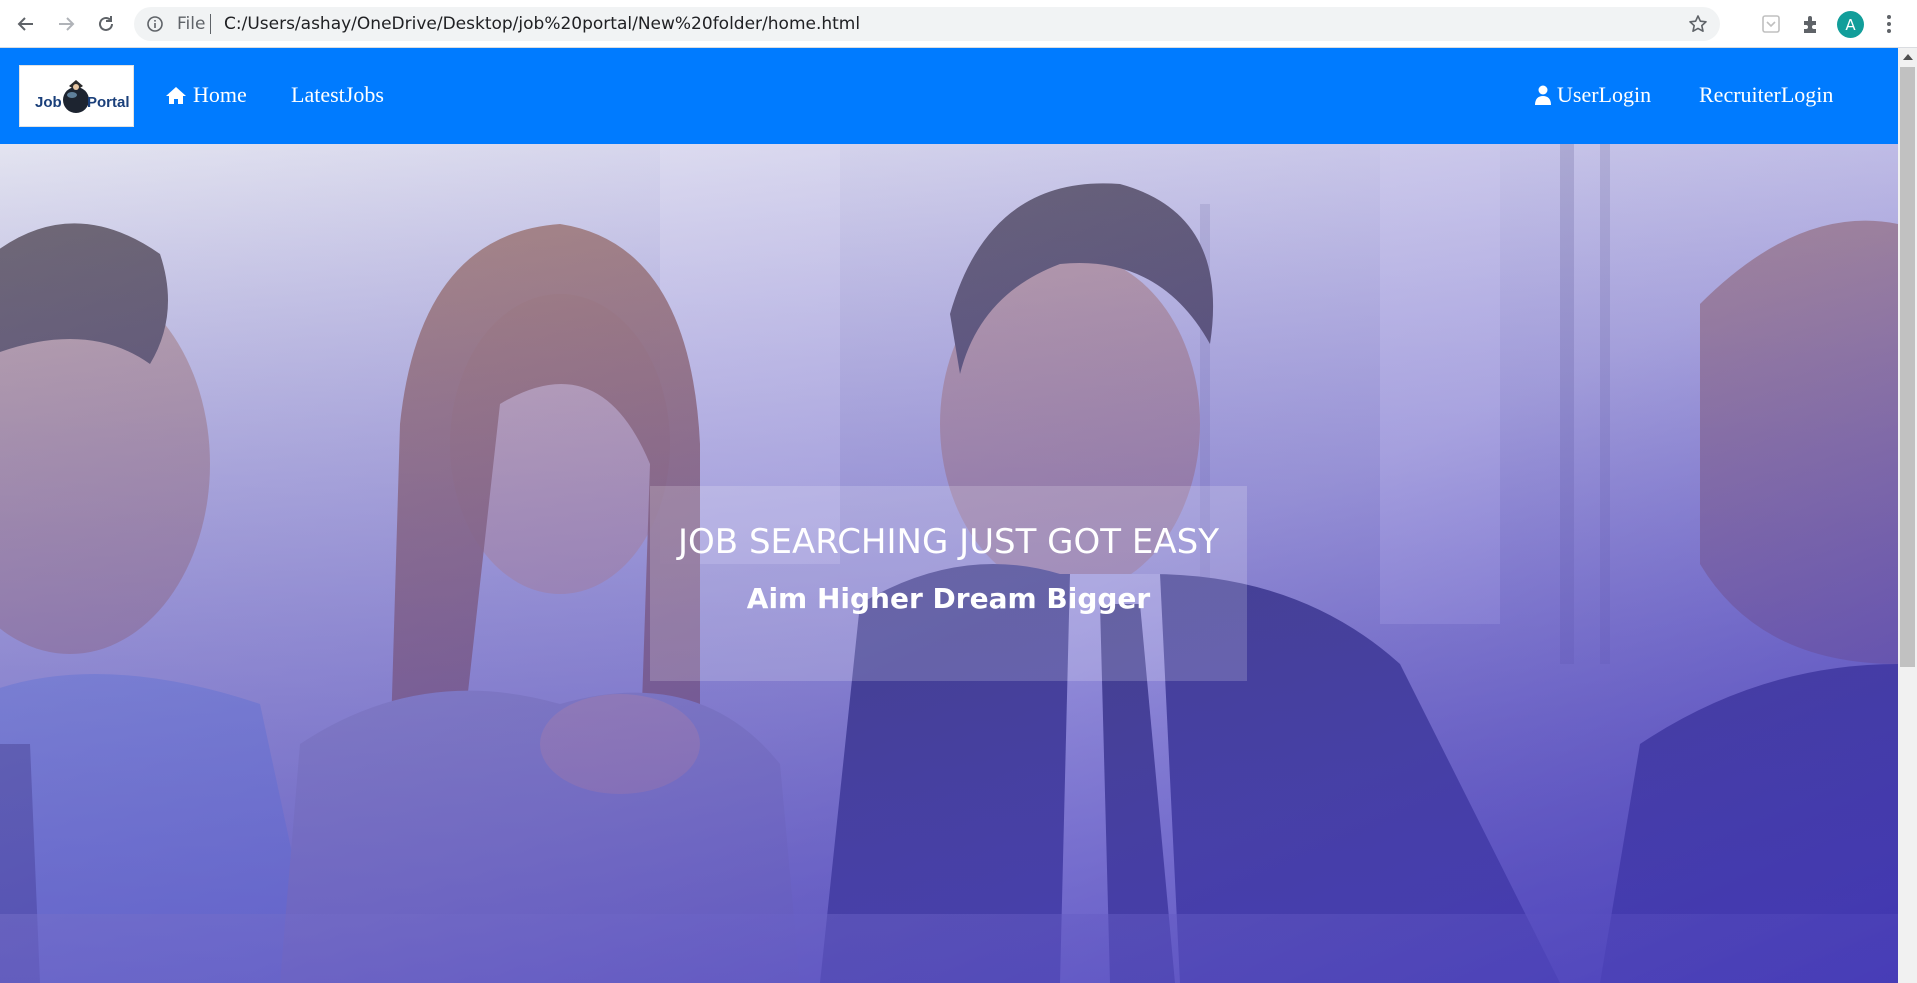 The image size is (1917, 983). What do you see at coordinates (191, 24) in the screenshot?
I see `scheme-label: File` at bounding box center [191, 24].